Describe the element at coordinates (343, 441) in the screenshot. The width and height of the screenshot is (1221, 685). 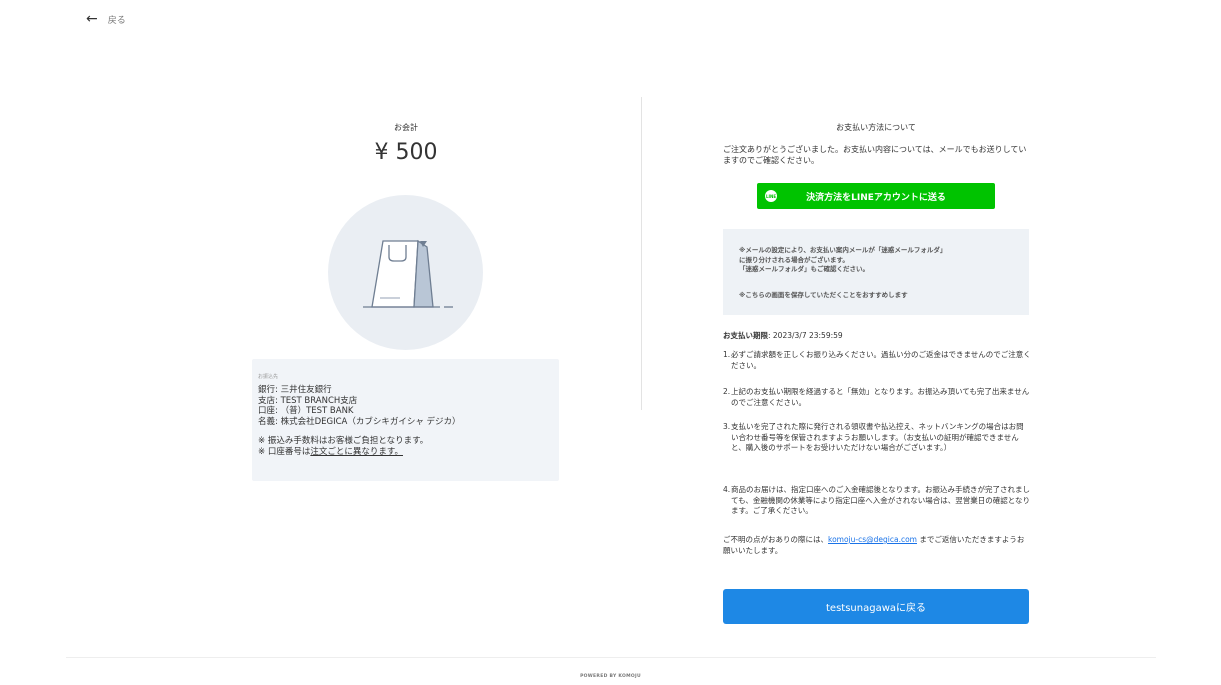
I see `fee-note: ※ 振込み手数料はお客様ご負担となります。` at that location.